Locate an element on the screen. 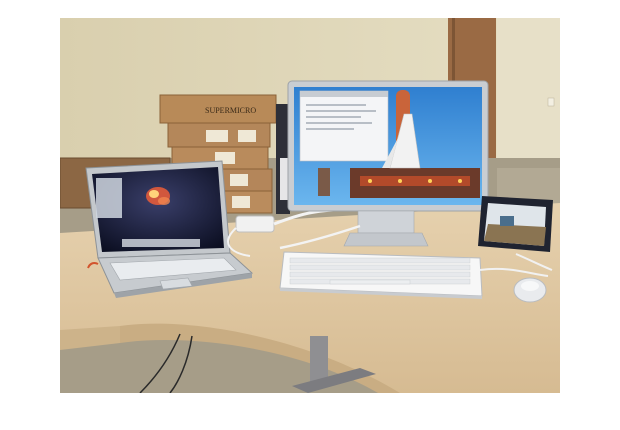 The height and width of the screenshot is (430, 620). power-adapter is located at coordinates (255, 224).